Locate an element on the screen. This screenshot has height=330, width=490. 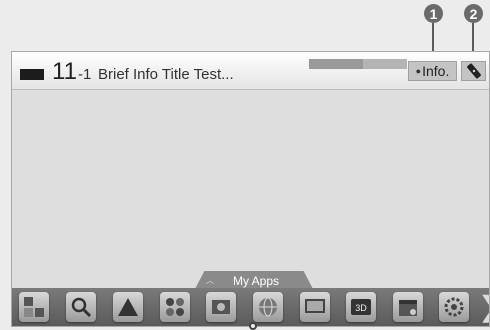
program-progress-fill is located at coordinates (336, 64).